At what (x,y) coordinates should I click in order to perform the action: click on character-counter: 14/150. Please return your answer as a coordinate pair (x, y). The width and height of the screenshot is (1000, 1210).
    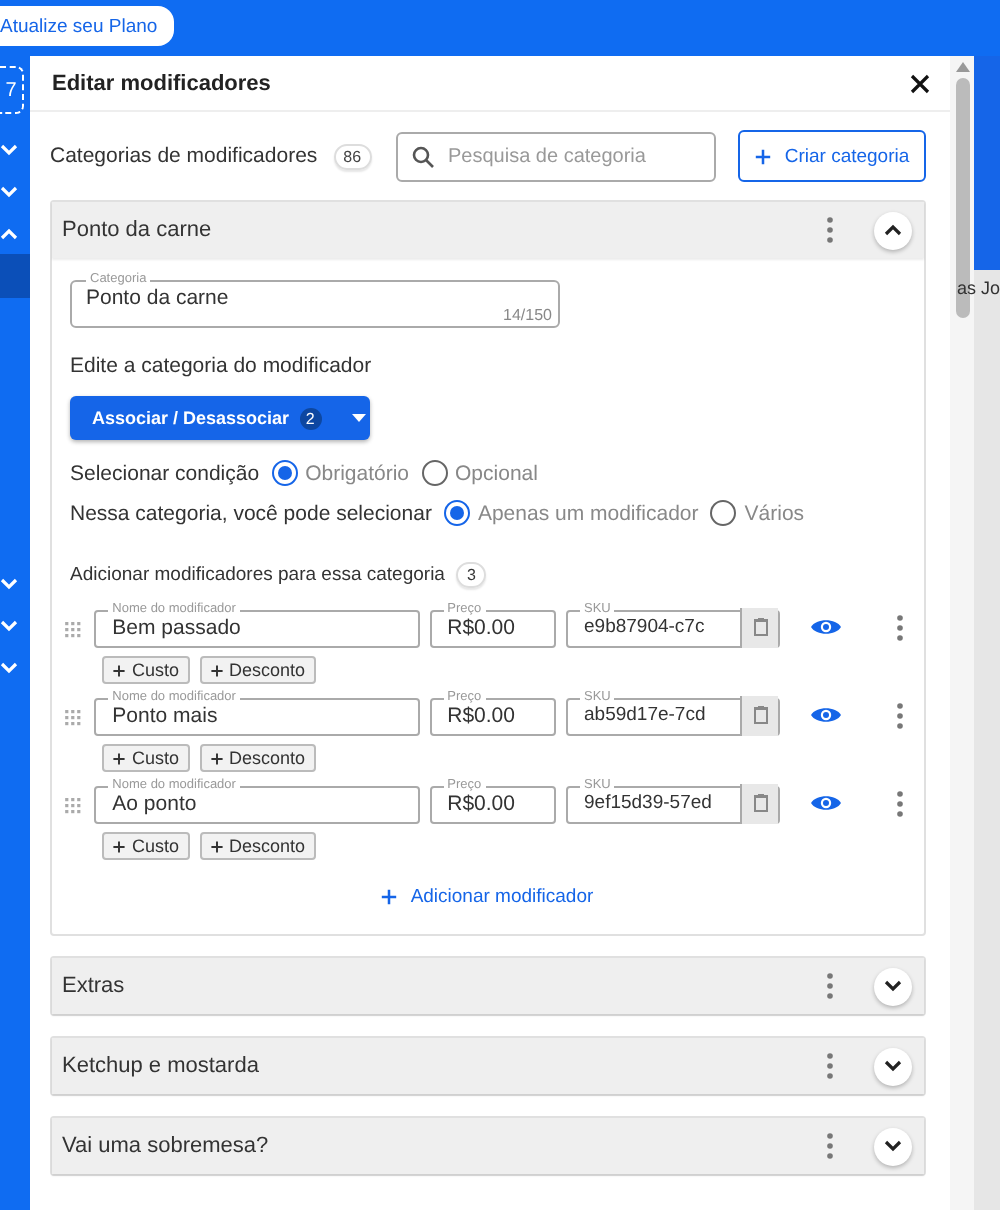
    Looking at the image, I should click on (527, 315).